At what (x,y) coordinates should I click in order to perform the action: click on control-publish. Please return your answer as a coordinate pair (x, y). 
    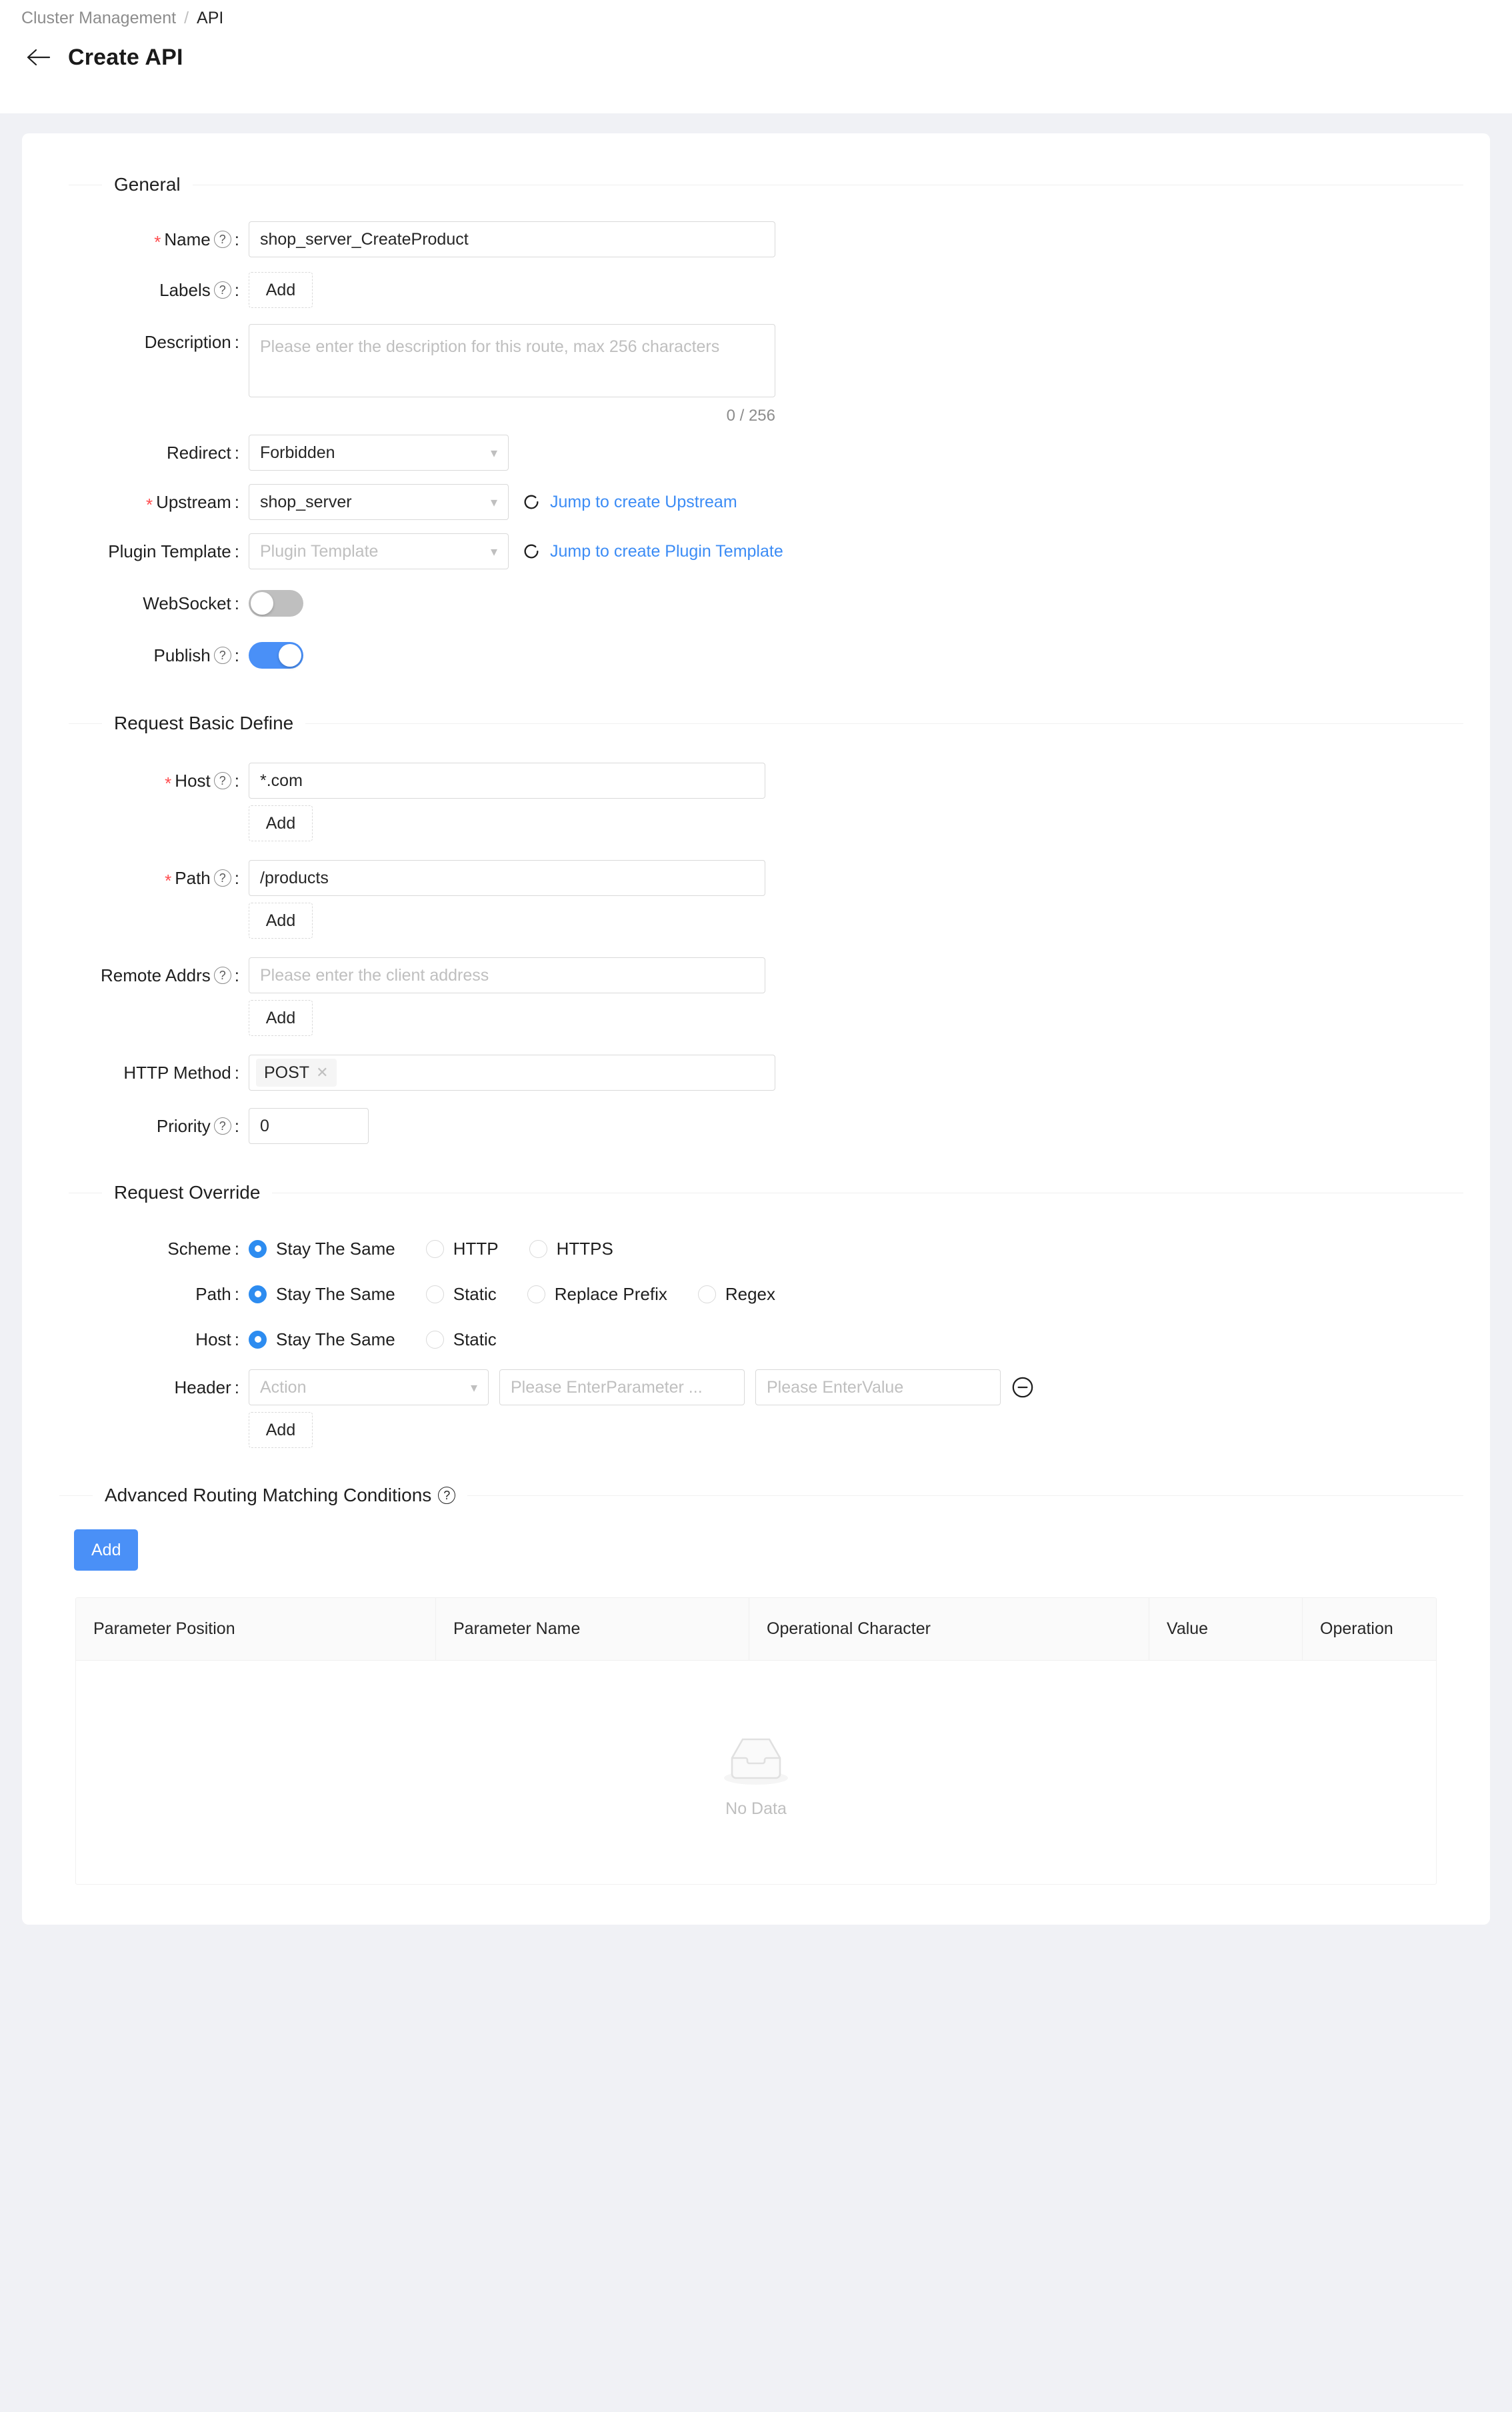
    Looking at the image, I should click on (869, 653).